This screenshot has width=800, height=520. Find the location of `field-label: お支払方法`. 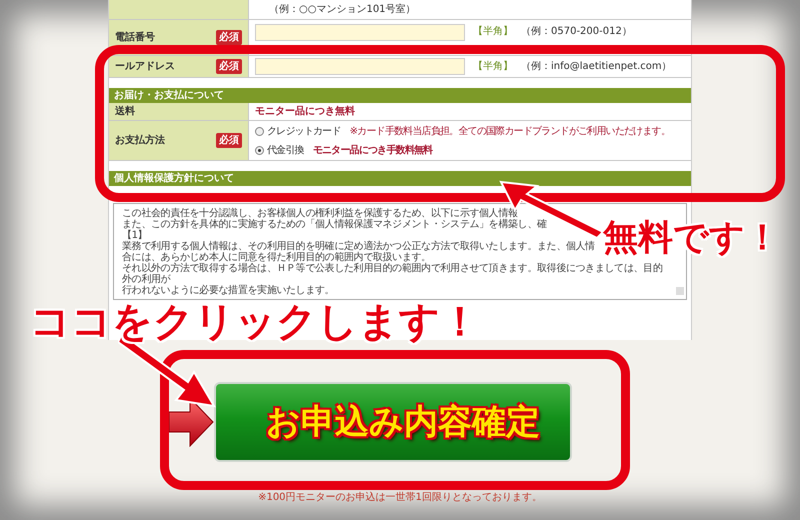

field-label: お支払方法 is located at coordinates (140, 140).